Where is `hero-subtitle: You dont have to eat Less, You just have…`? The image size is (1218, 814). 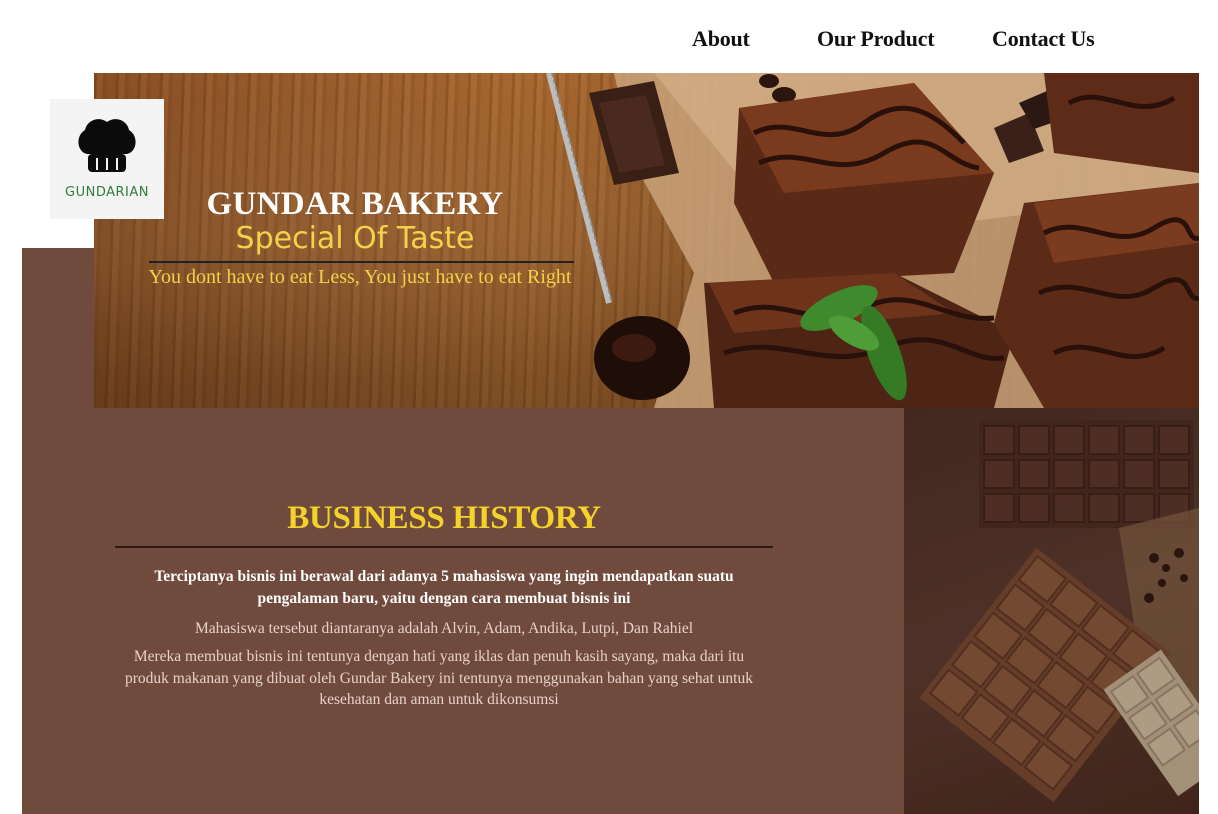
hero-subtitle: You dont have to eat Less, You just have… is located at coordinates (360, 277).